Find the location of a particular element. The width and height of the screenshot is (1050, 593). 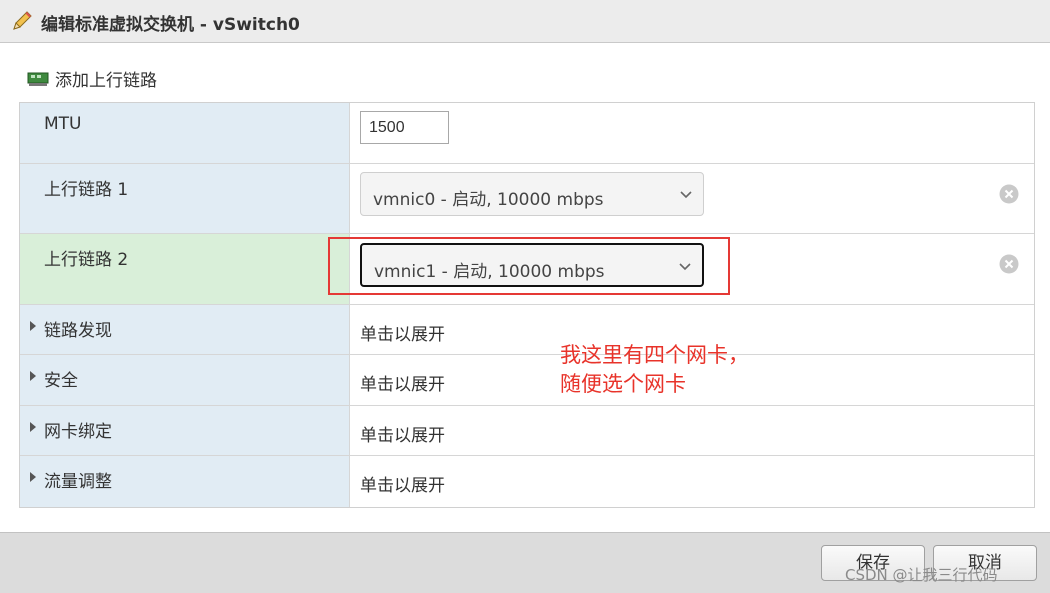

remove-uplink-1-icon is located at coordinates (1009, 194).